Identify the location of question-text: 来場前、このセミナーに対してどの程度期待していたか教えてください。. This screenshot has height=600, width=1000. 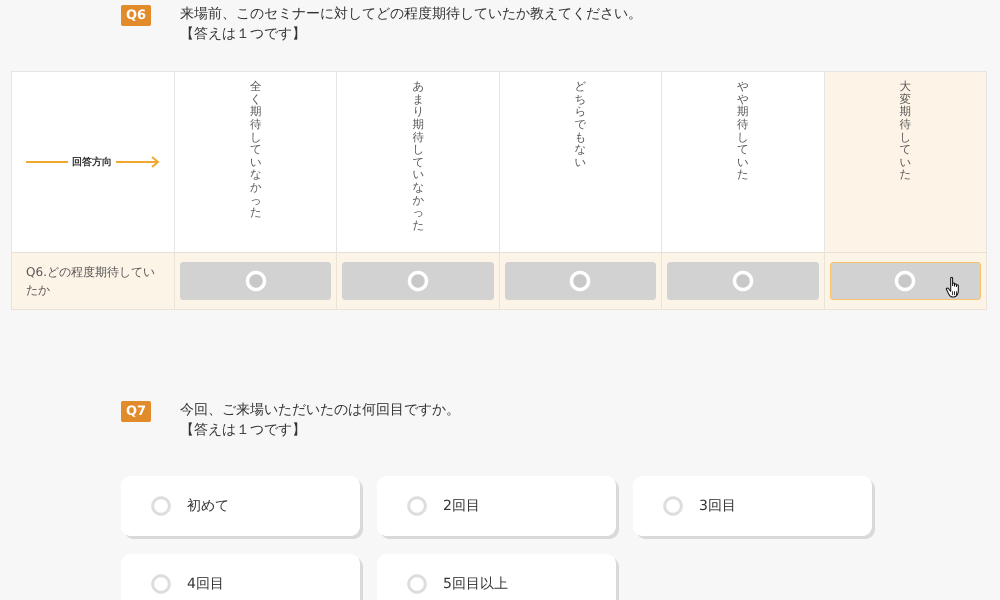
(411, 14).